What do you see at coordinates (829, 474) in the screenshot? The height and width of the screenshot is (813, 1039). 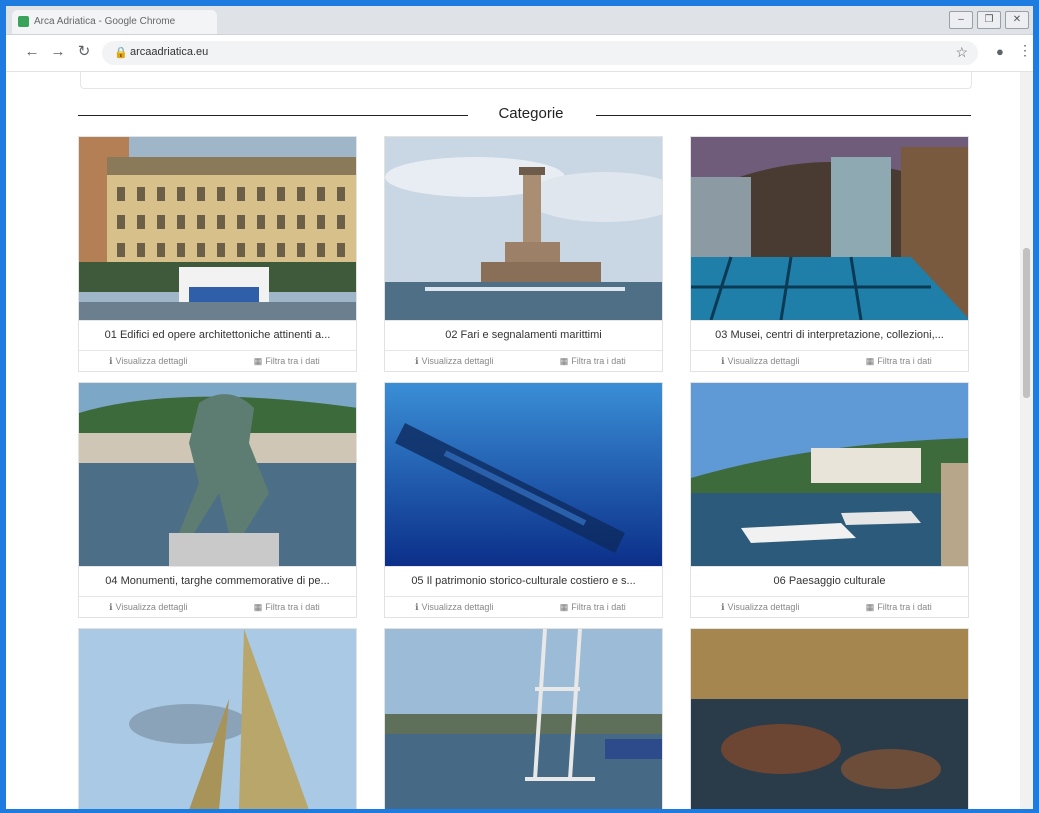 I see `category-image-landscape` at bounding box center [829, 474].